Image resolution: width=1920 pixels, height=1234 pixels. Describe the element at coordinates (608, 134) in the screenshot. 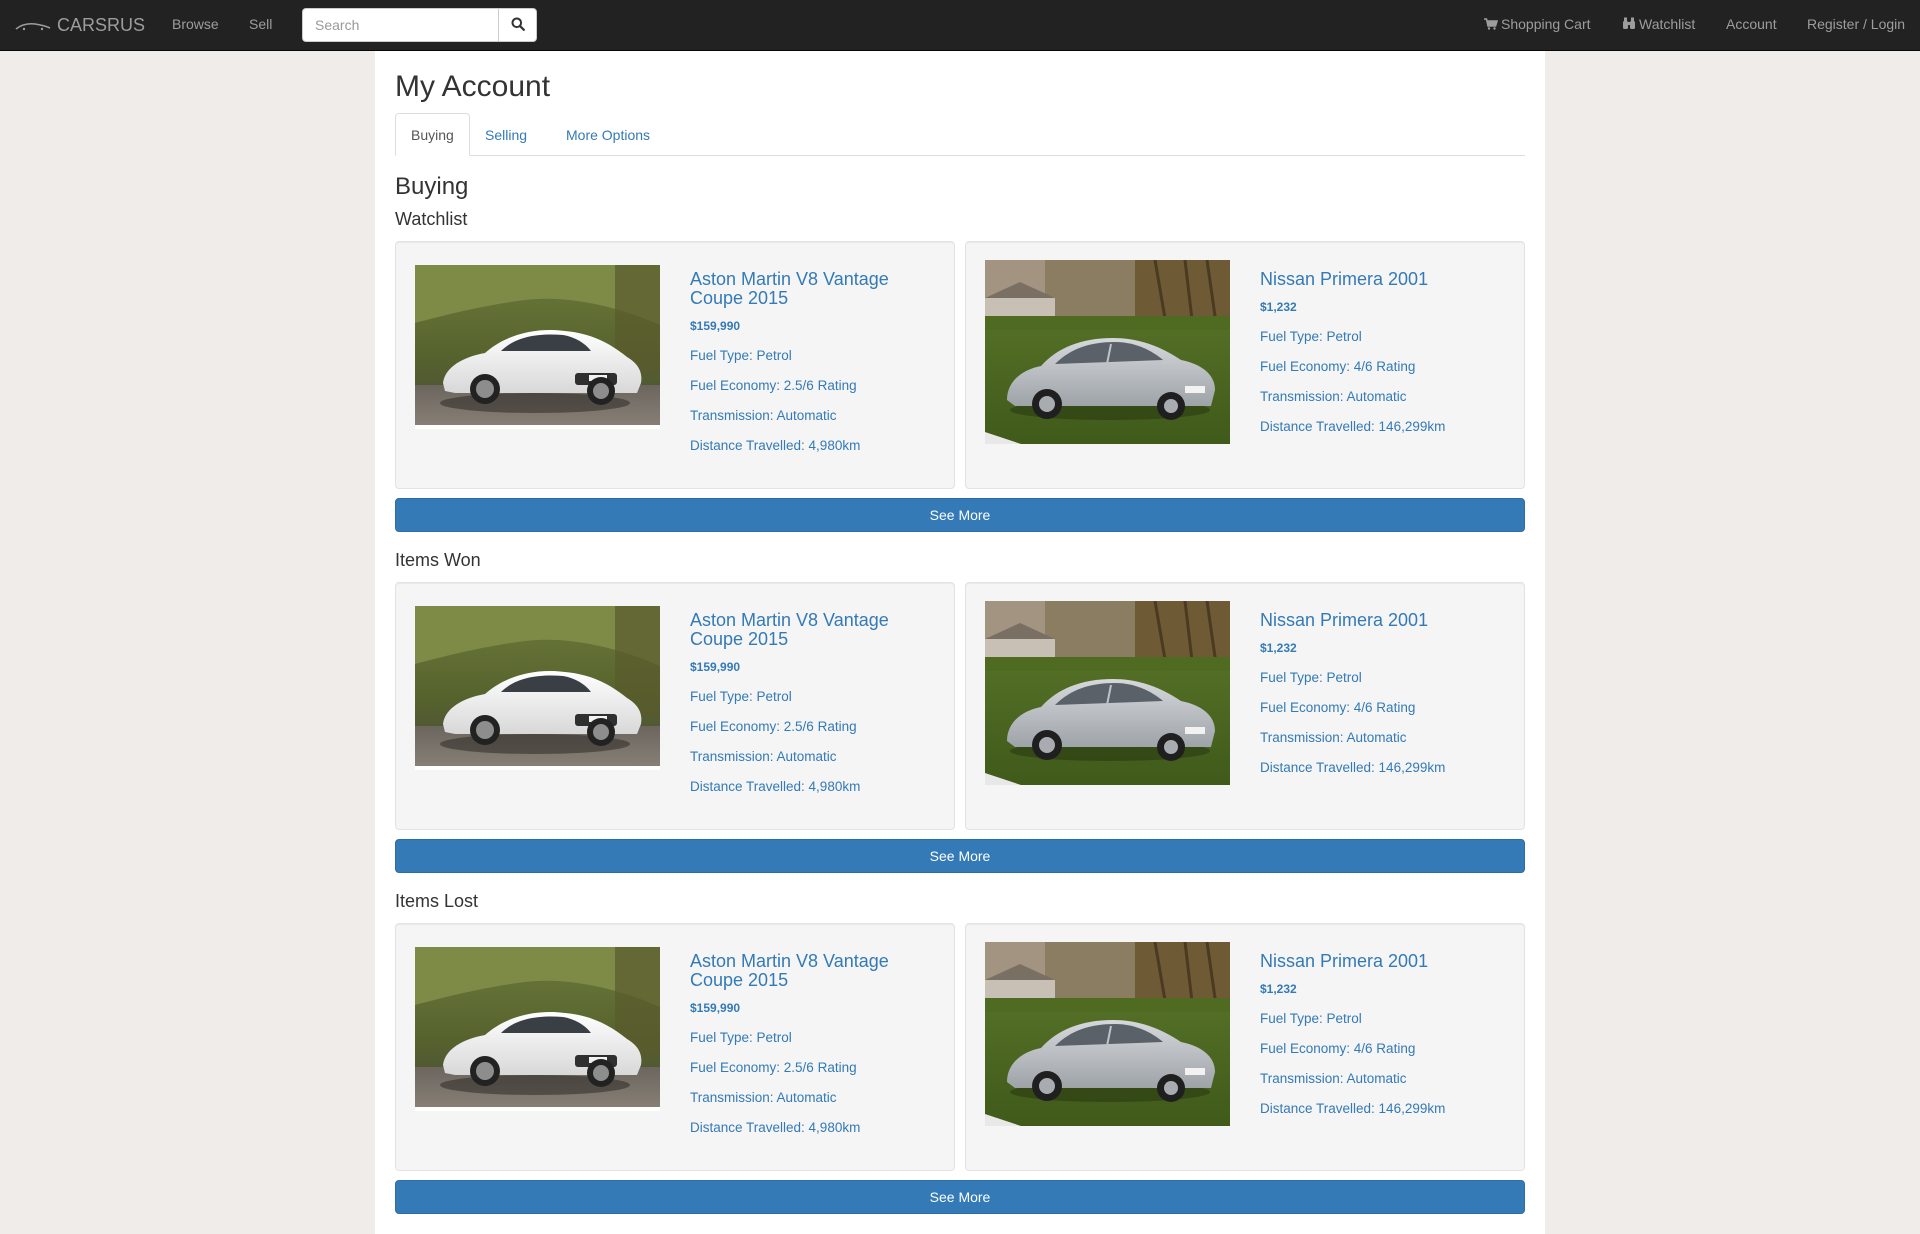

I see `tab-more-options: More Options` at that location.